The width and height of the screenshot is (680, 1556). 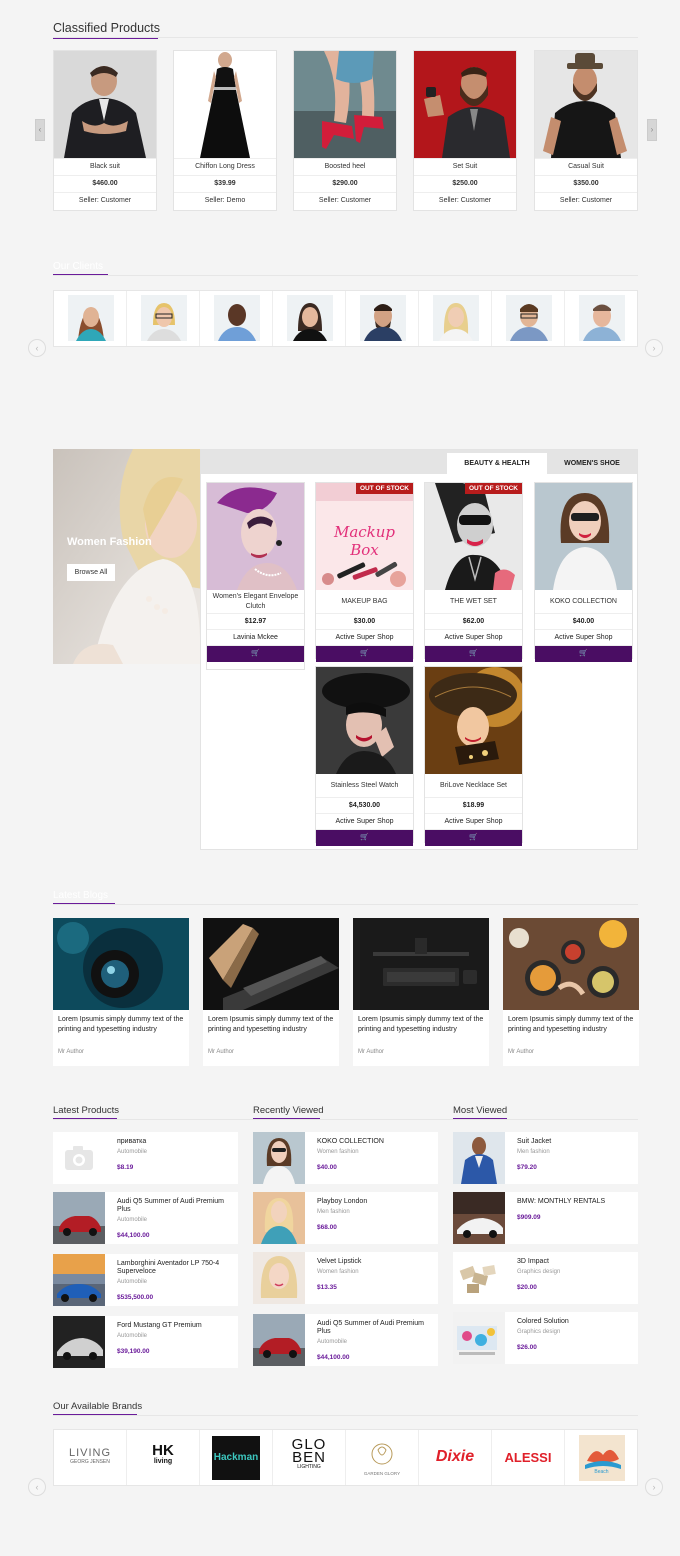 I want to click on tab-beauty-health: BEAUTY & HEALTH, so click(x=497, y=463).